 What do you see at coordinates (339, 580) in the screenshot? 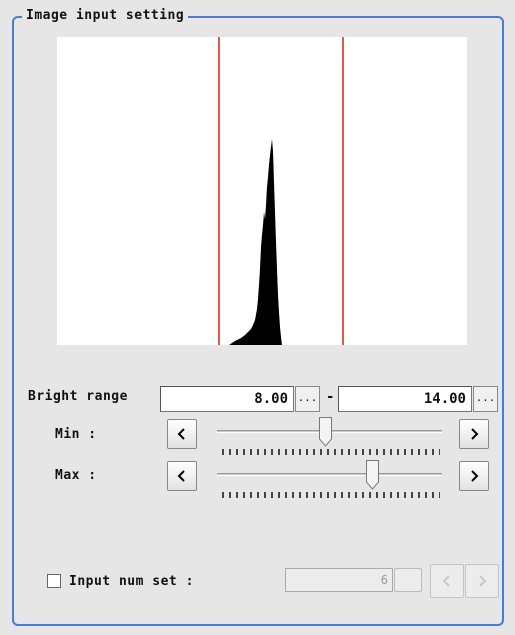
I see `input-num-field: 6` at bounding box center [339, 580].